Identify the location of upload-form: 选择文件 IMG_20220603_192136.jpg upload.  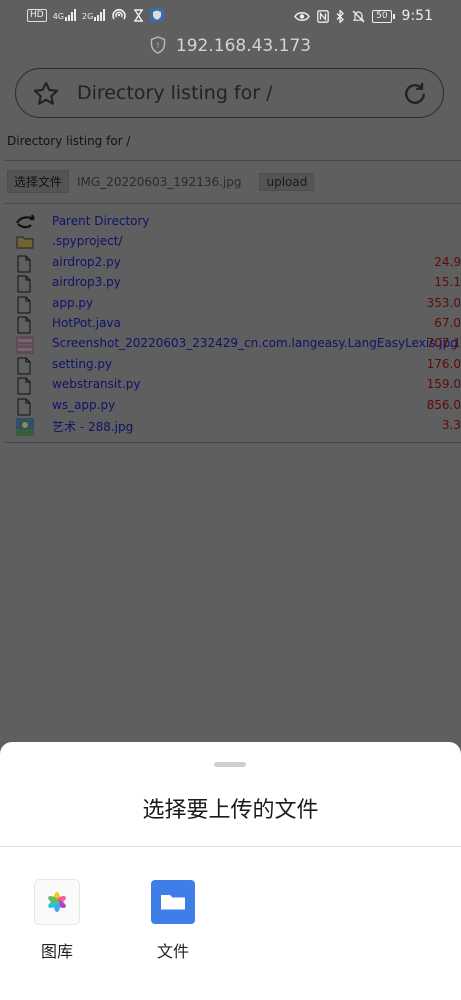
(161, 181).